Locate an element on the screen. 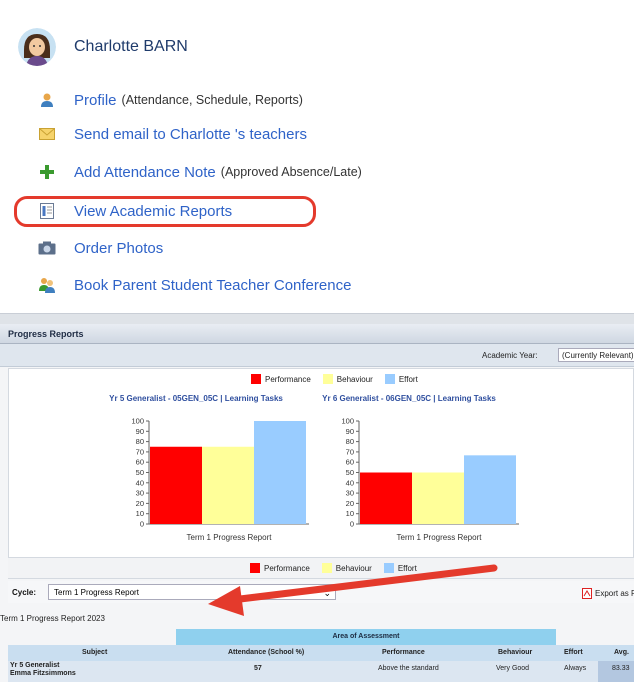  attendance-value: 57 is located at coordinates (258, 668).